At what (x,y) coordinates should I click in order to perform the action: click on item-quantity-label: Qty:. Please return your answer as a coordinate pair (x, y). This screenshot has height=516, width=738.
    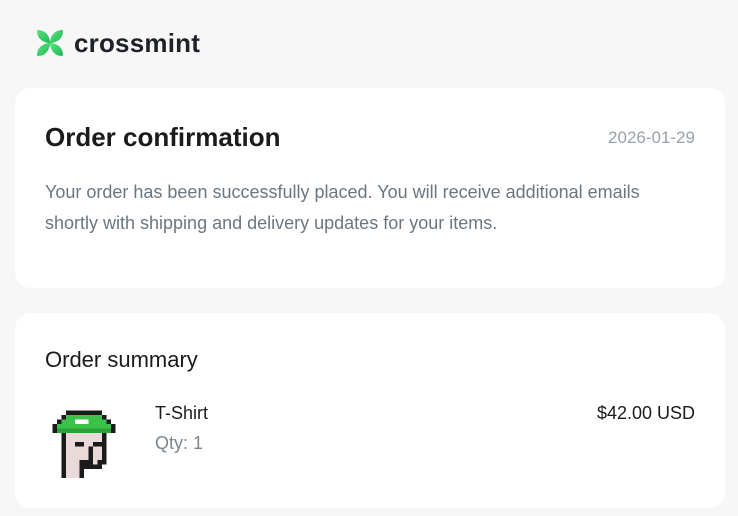
    Looking at the image, I should click on (172, 443).